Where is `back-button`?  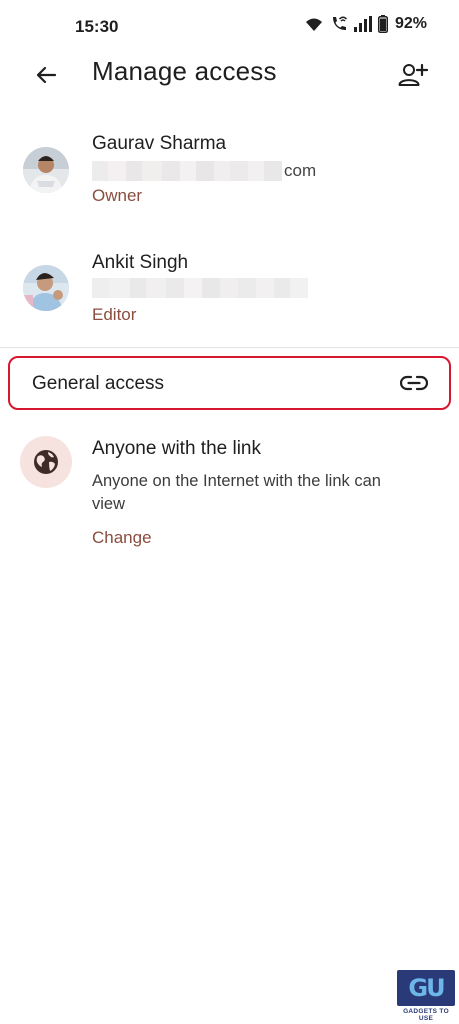
back-button is located at coordinates (46, 75).